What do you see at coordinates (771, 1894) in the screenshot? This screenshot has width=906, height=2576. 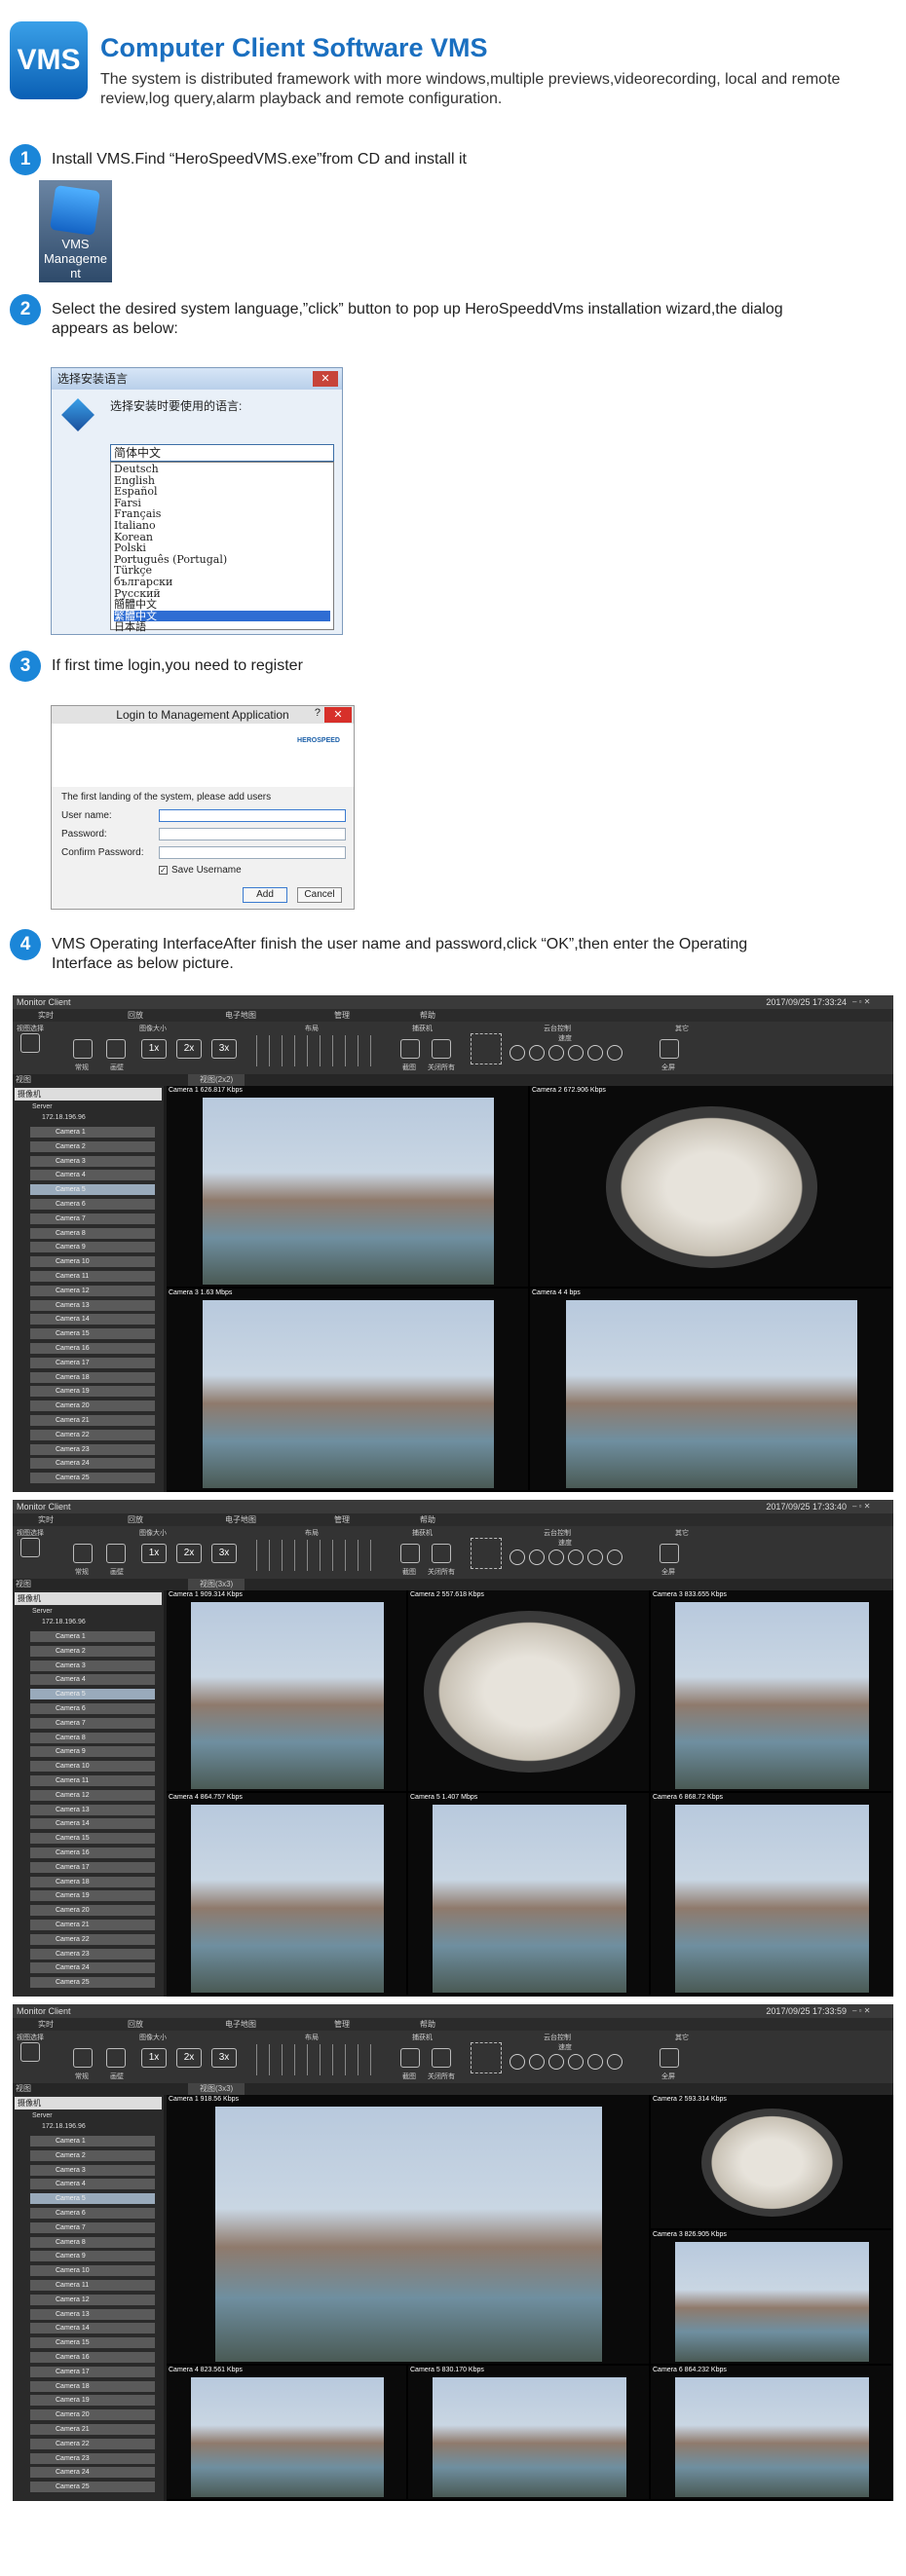 I see `video-cell: Camera 6 868.72 Kbps` at bounding box center [771, 1894].